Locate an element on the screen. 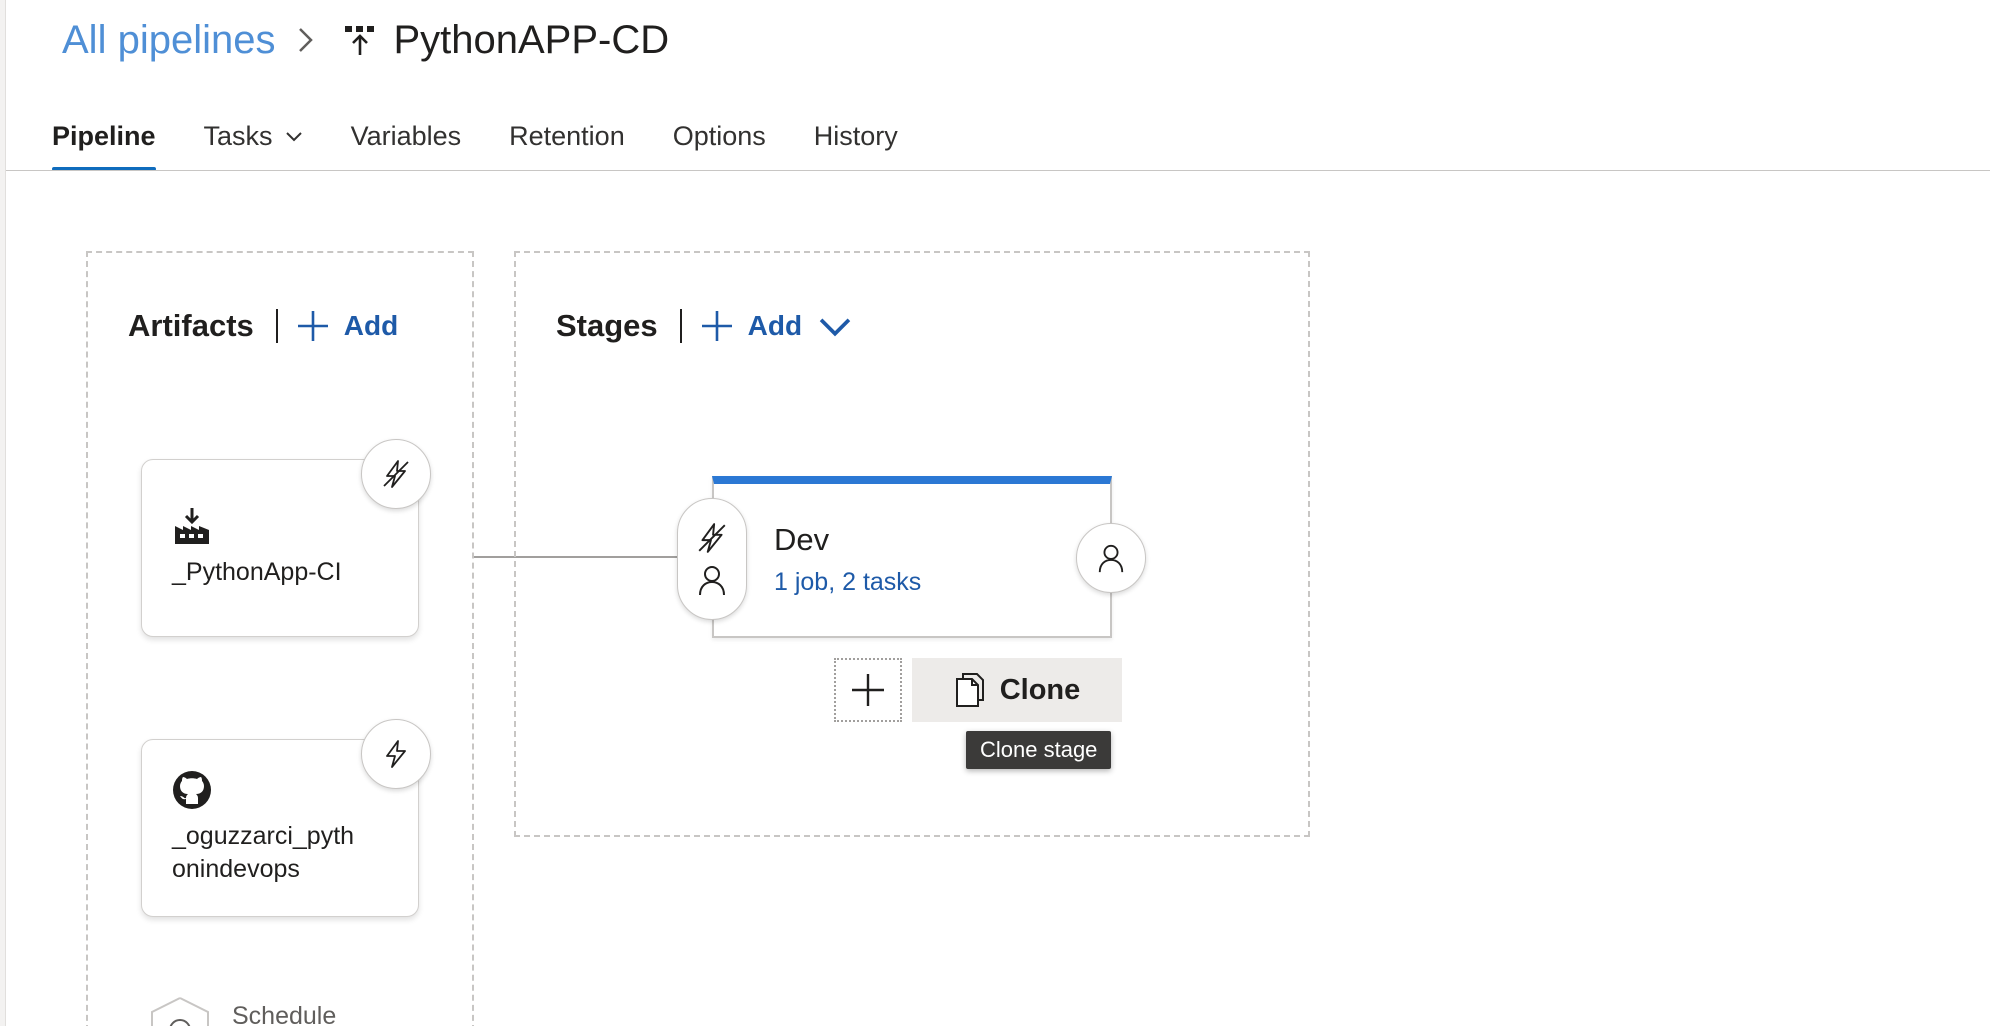  tab-label: Options is located at coordinates (719, 135).